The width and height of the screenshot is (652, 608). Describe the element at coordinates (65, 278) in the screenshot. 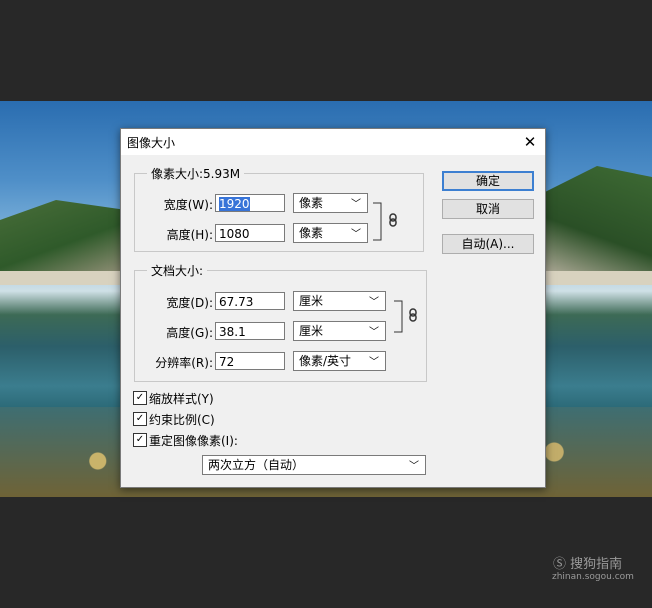

I see `left-shore` at that location.